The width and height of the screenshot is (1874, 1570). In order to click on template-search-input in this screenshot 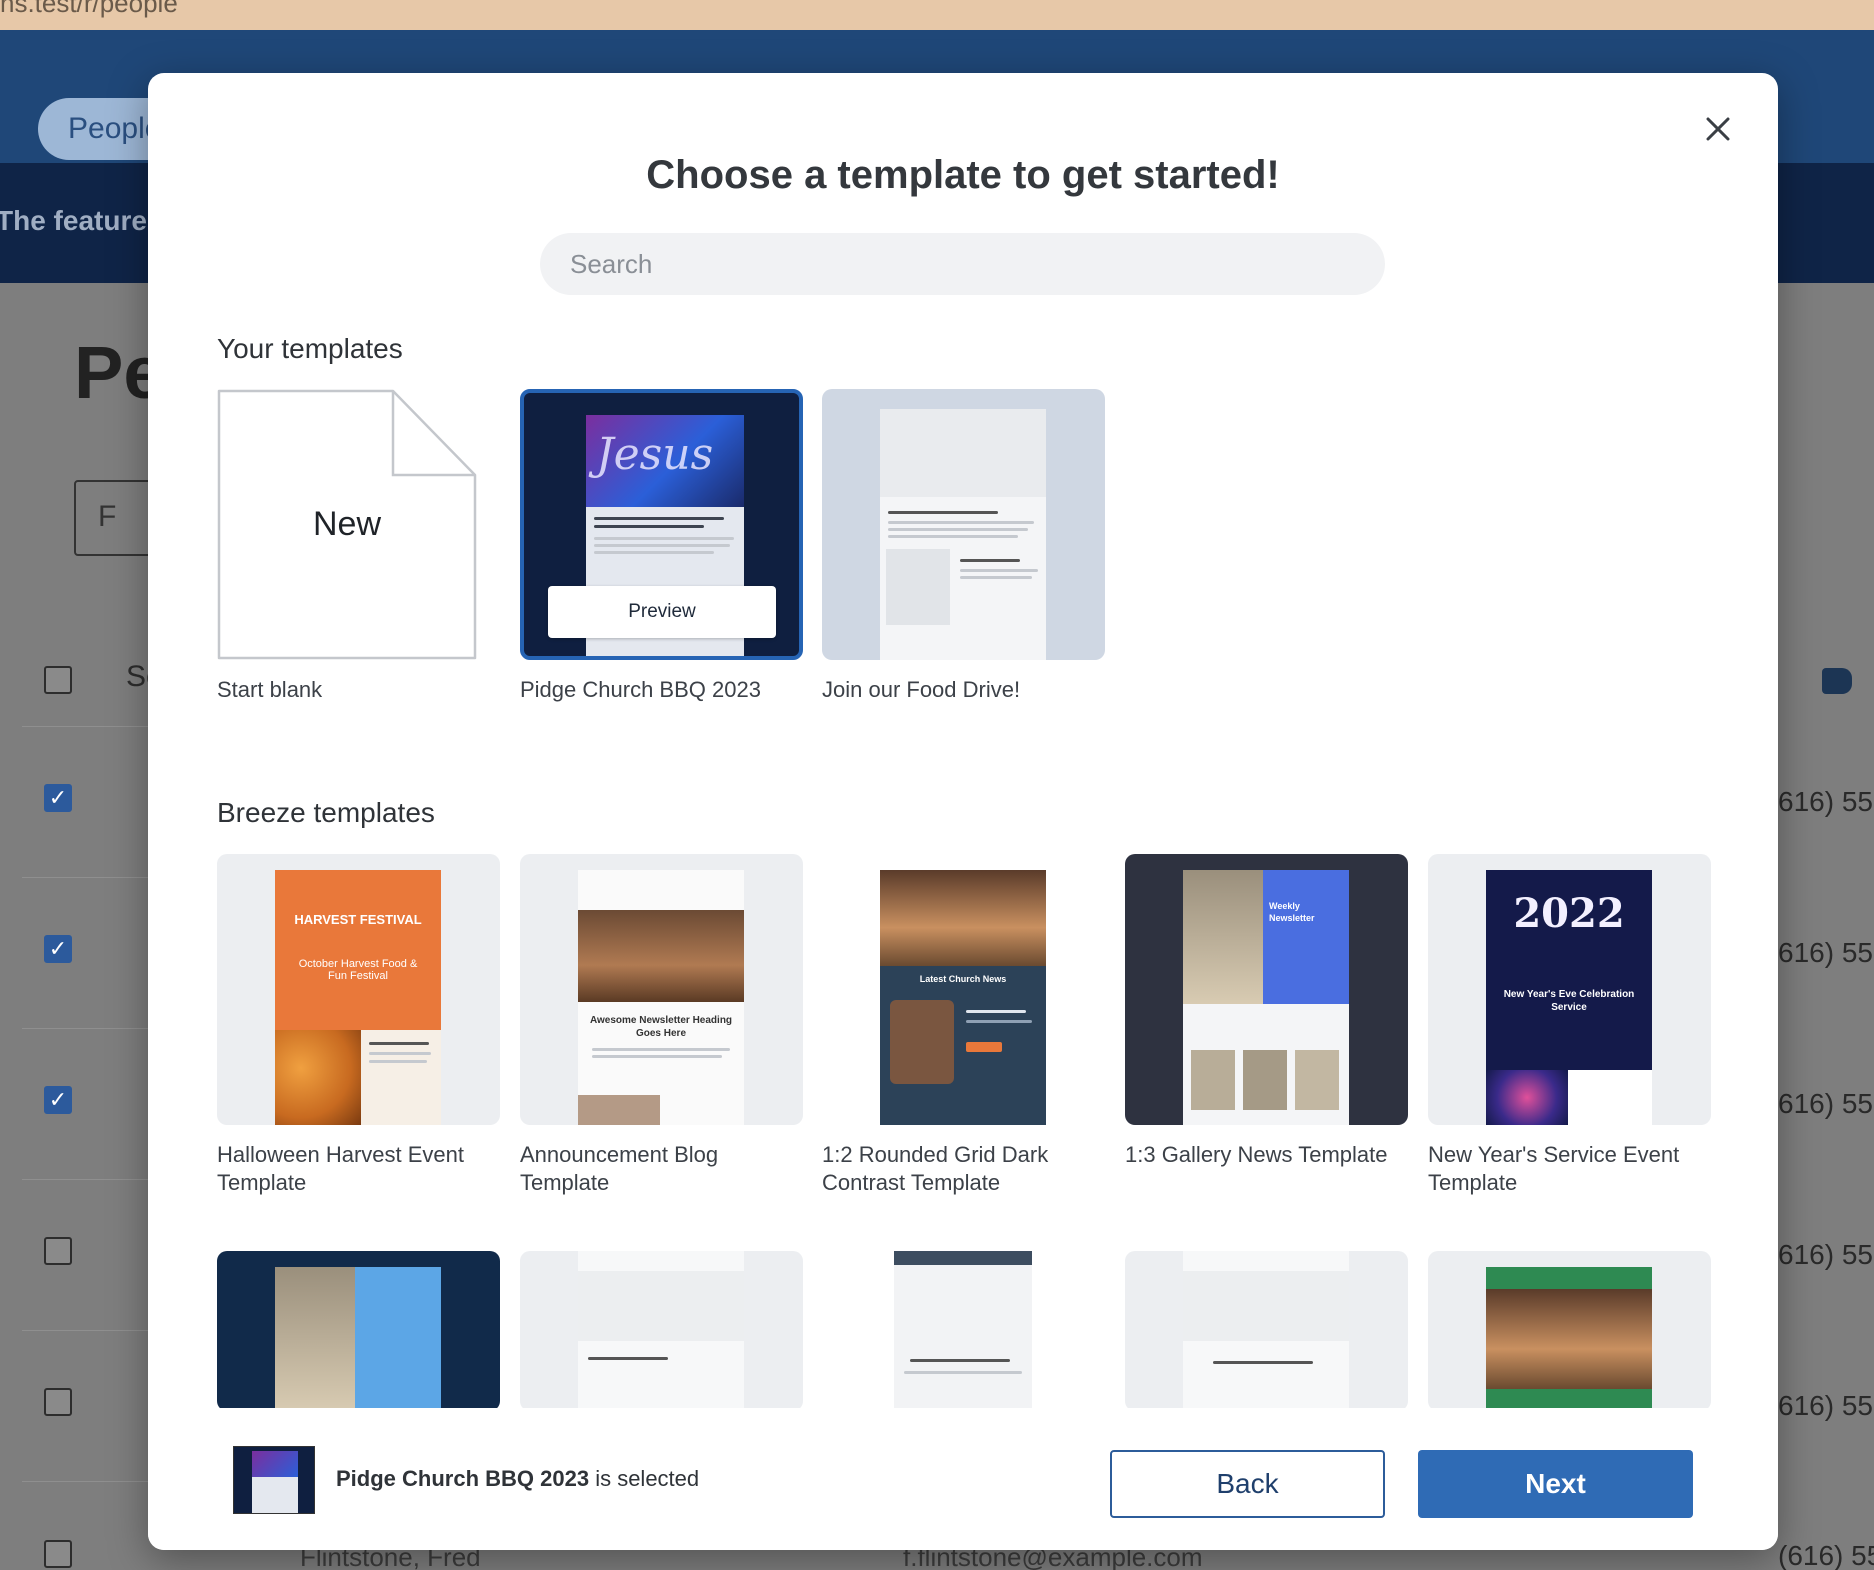, I will do `click(962, 264)`.